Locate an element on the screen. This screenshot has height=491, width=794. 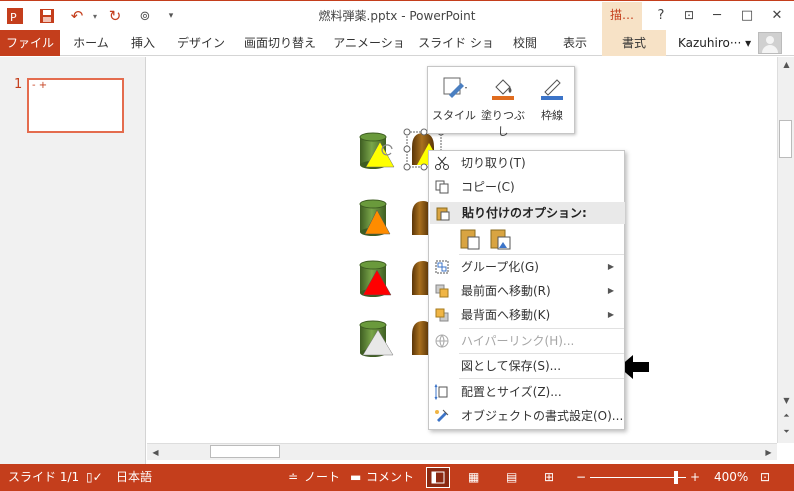
tab-home: ホーム is located at coordinates (91, 43).